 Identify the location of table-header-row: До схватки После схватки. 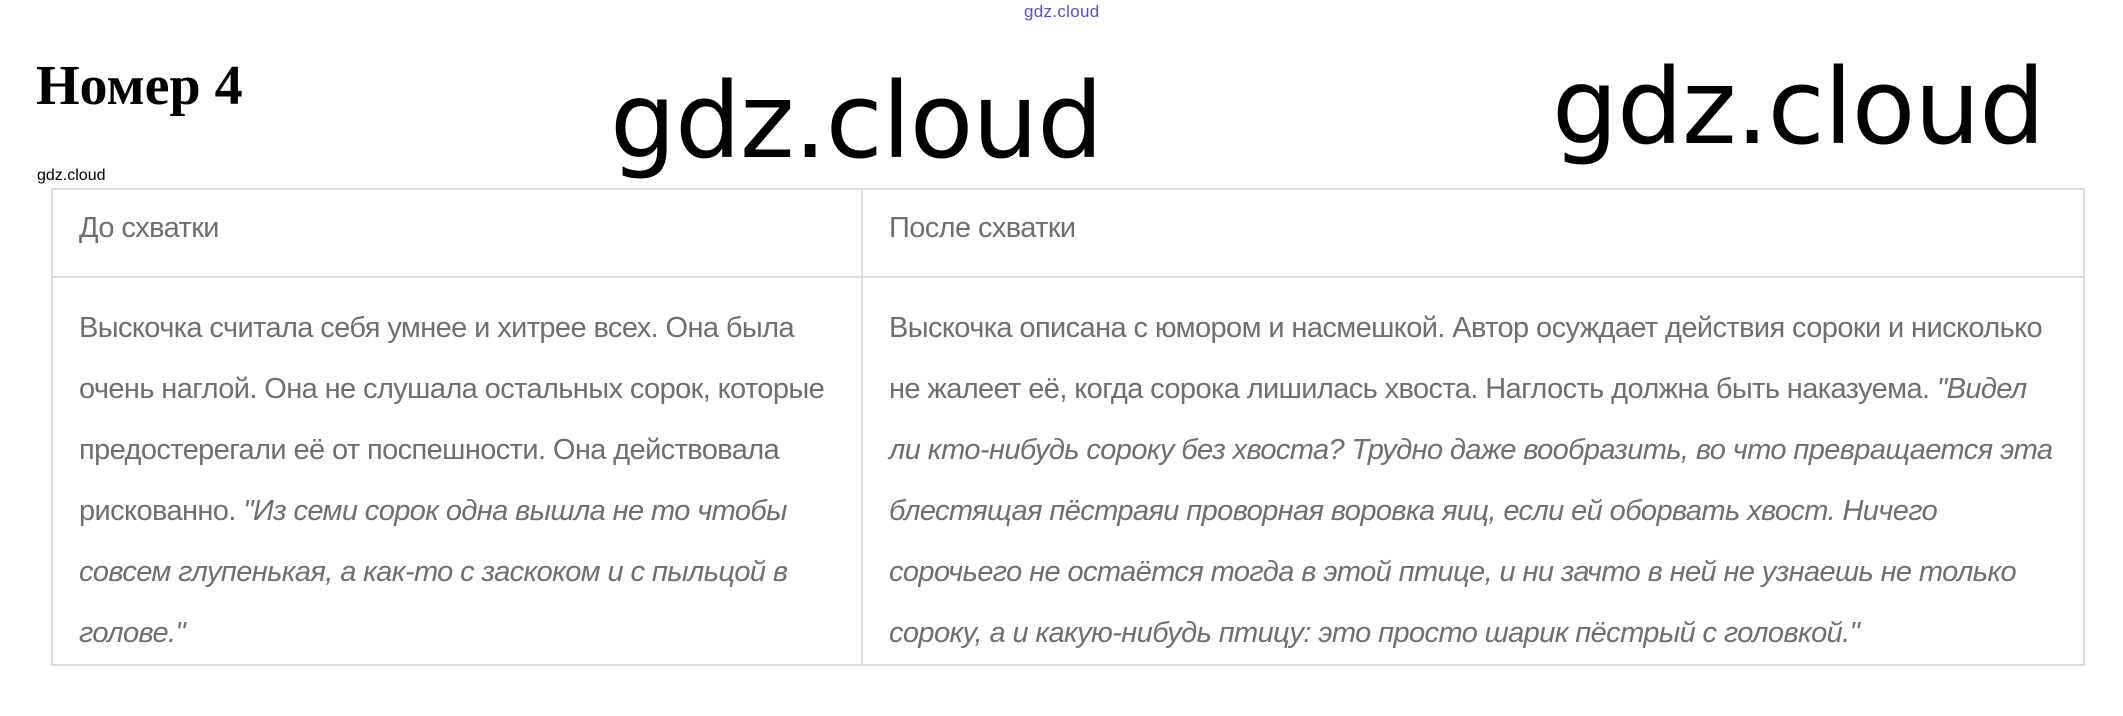
(1068, 233).